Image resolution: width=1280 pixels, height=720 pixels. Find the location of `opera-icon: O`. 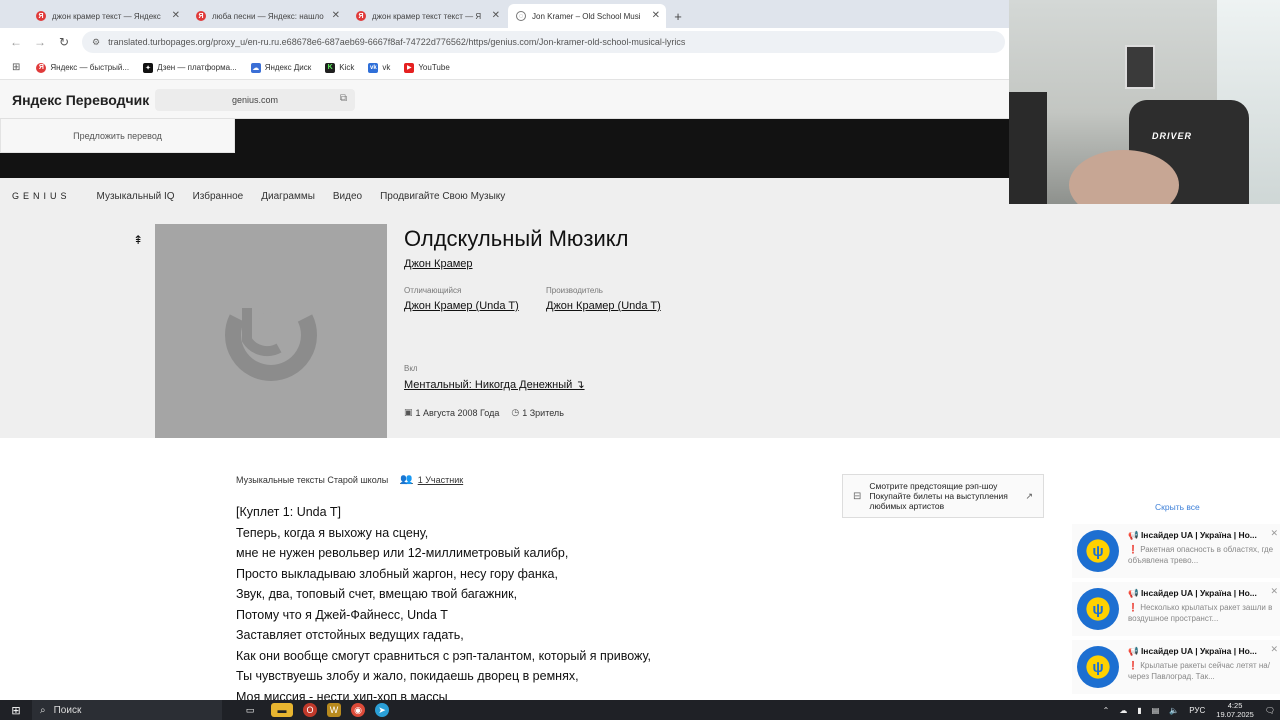

opera-icon: O is located at coordinates (310, 710).